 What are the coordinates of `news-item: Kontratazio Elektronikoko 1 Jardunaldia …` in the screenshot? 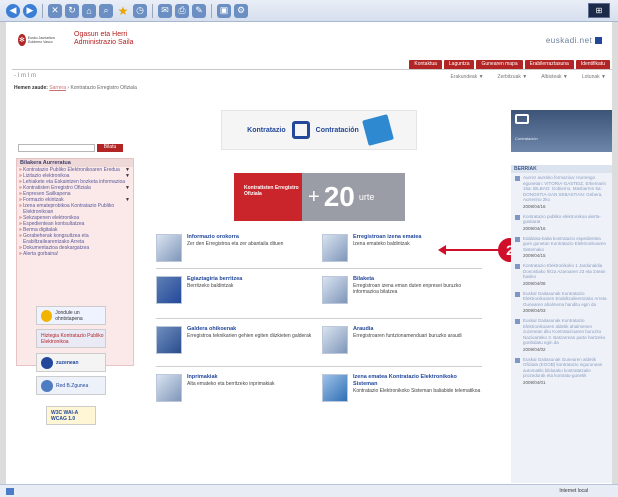 It's located at (561, 270).